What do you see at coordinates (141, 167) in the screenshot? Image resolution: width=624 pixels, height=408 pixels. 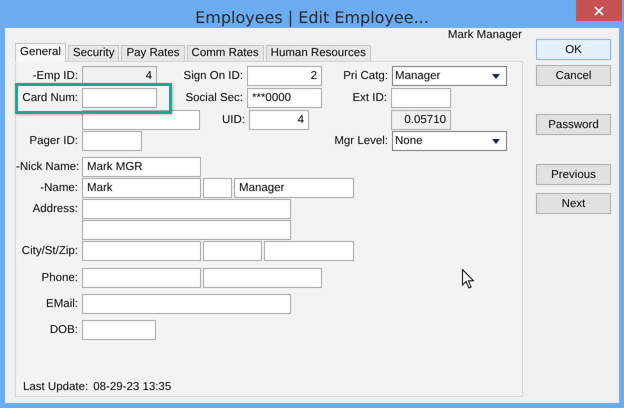 I see `input-field: Mark MGR` at bounding box center [141, 167].